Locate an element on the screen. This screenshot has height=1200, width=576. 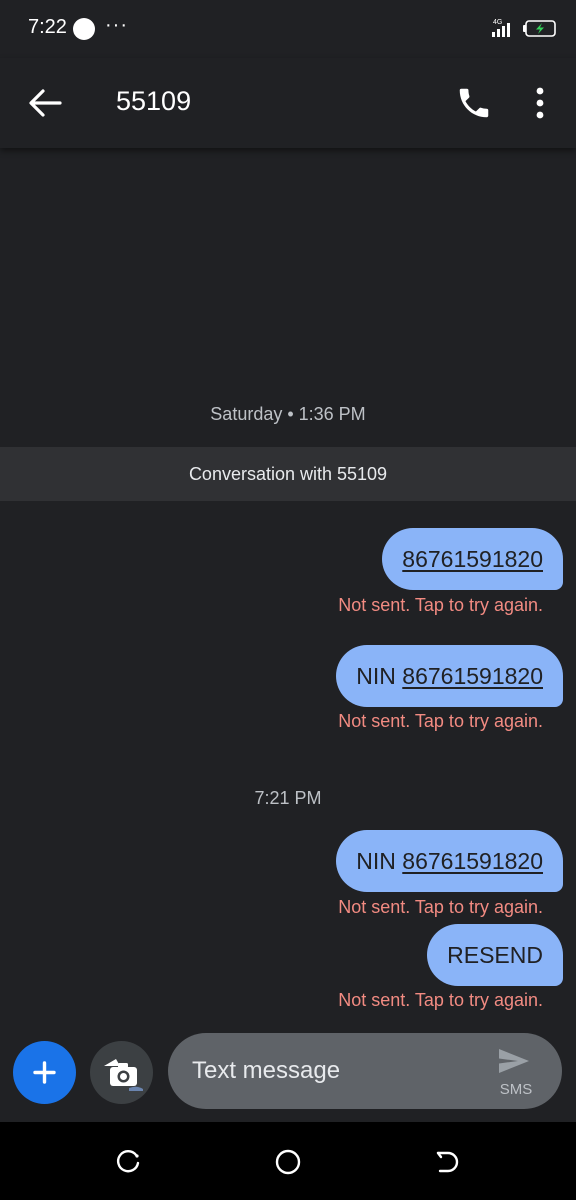
status-bar: 7:22 ··· 4G is located at coordinates (288, 29).